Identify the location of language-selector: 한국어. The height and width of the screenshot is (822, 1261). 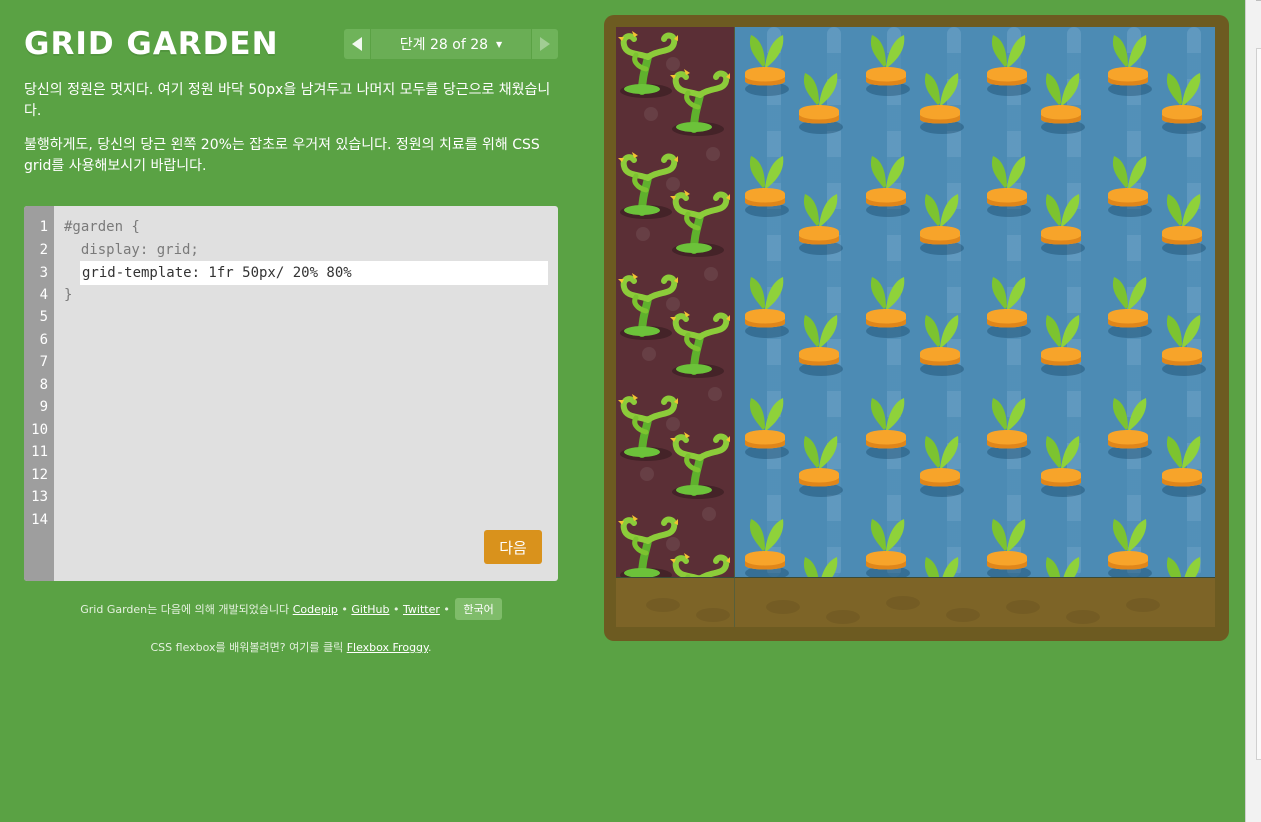
(478, 609).